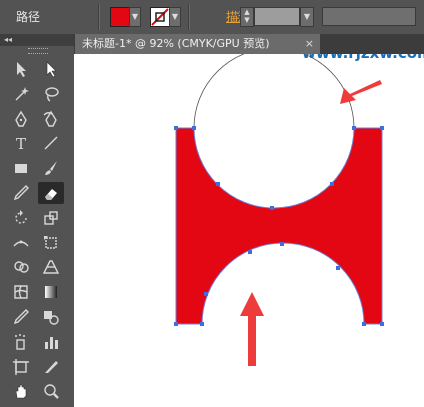 This screenshot has height=407, width=424. I want to click on graph-icon, so click(51, 342).